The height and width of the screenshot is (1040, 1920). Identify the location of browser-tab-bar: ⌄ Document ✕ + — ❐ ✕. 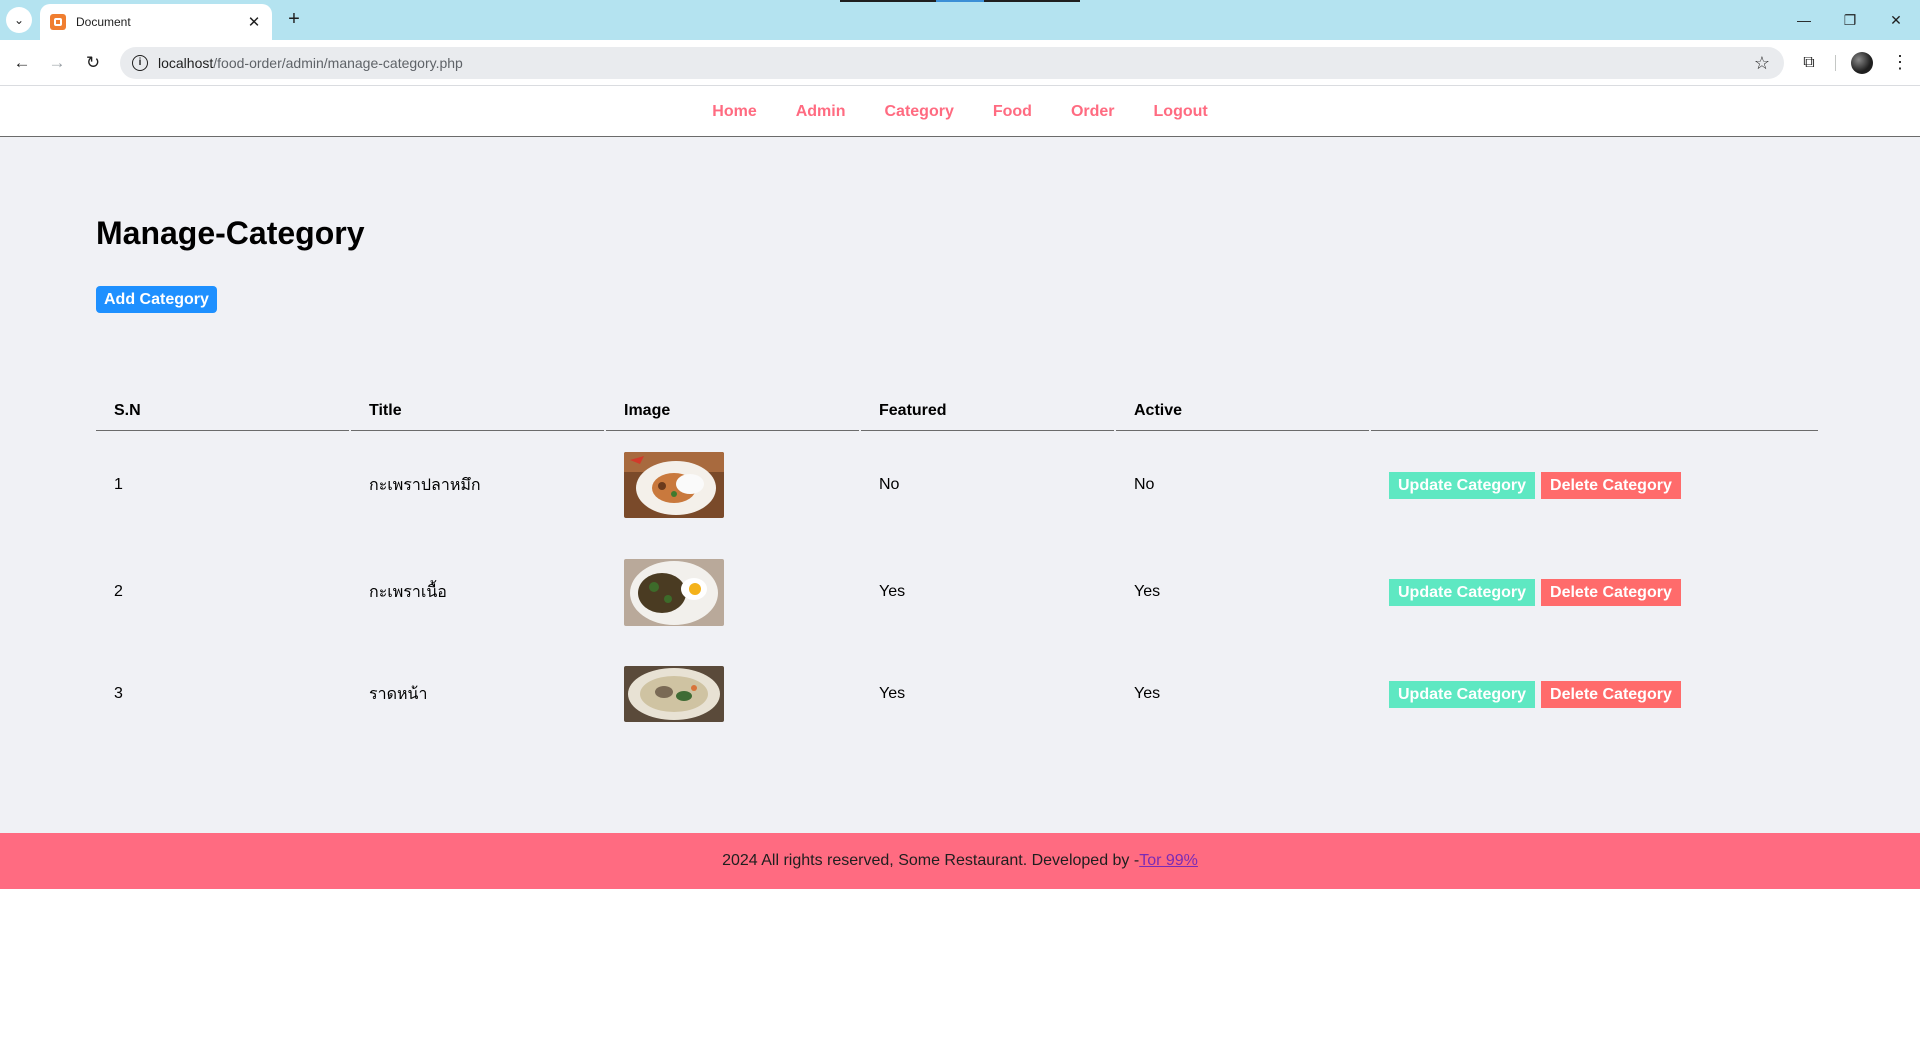
(960, 20).